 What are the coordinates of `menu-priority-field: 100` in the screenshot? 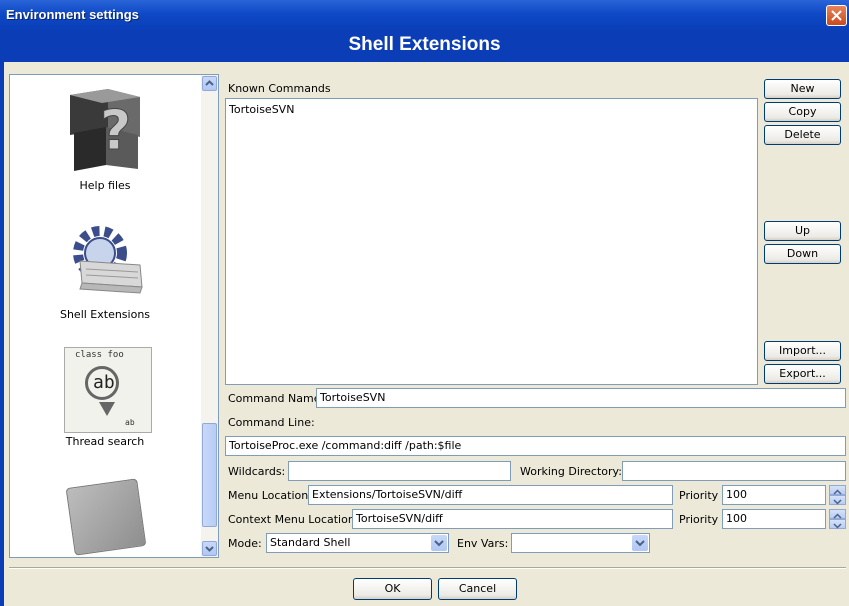 It's located at (774, 495).